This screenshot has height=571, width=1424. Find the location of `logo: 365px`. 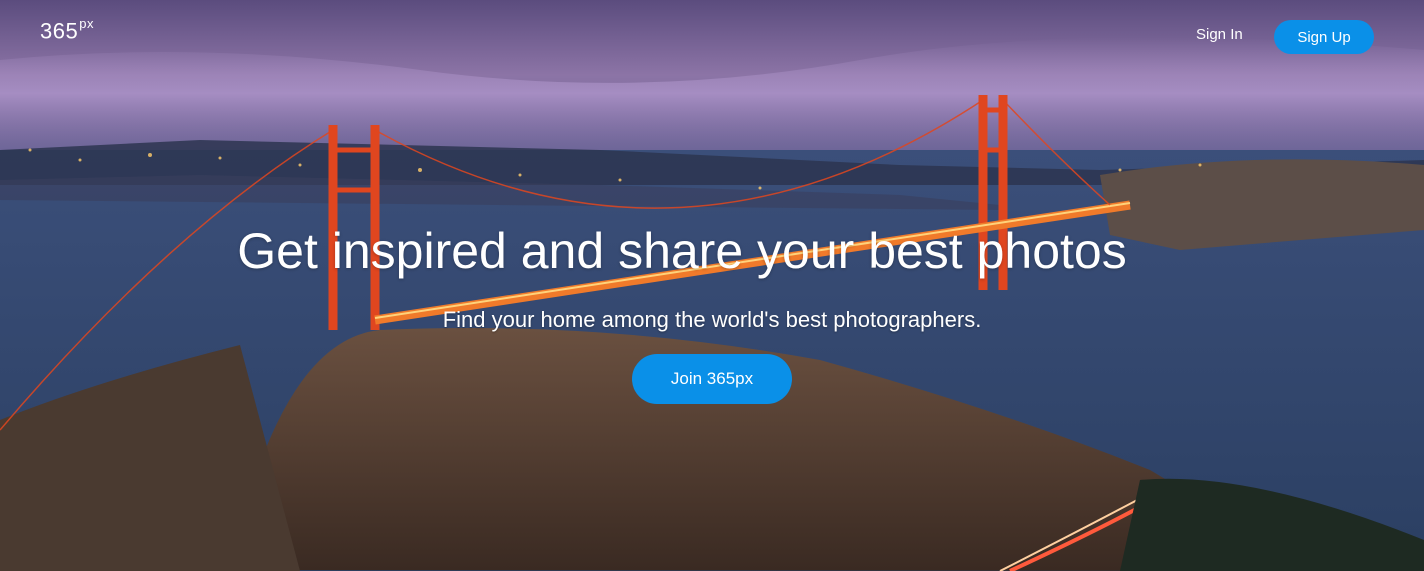

logo: 365px is located at coordinates (67, 30).